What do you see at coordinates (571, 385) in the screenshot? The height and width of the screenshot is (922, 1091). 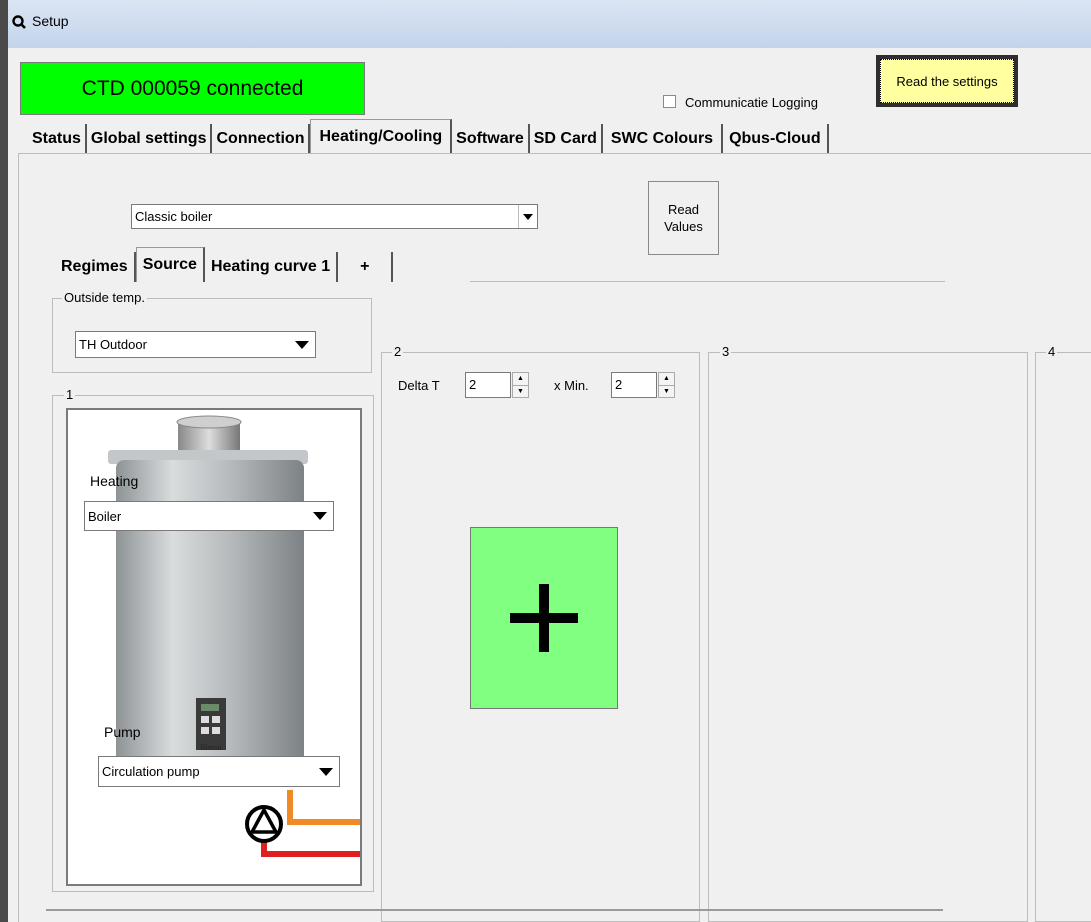 I see `x-min-label: x Min.` at bounding box center [571, 385].